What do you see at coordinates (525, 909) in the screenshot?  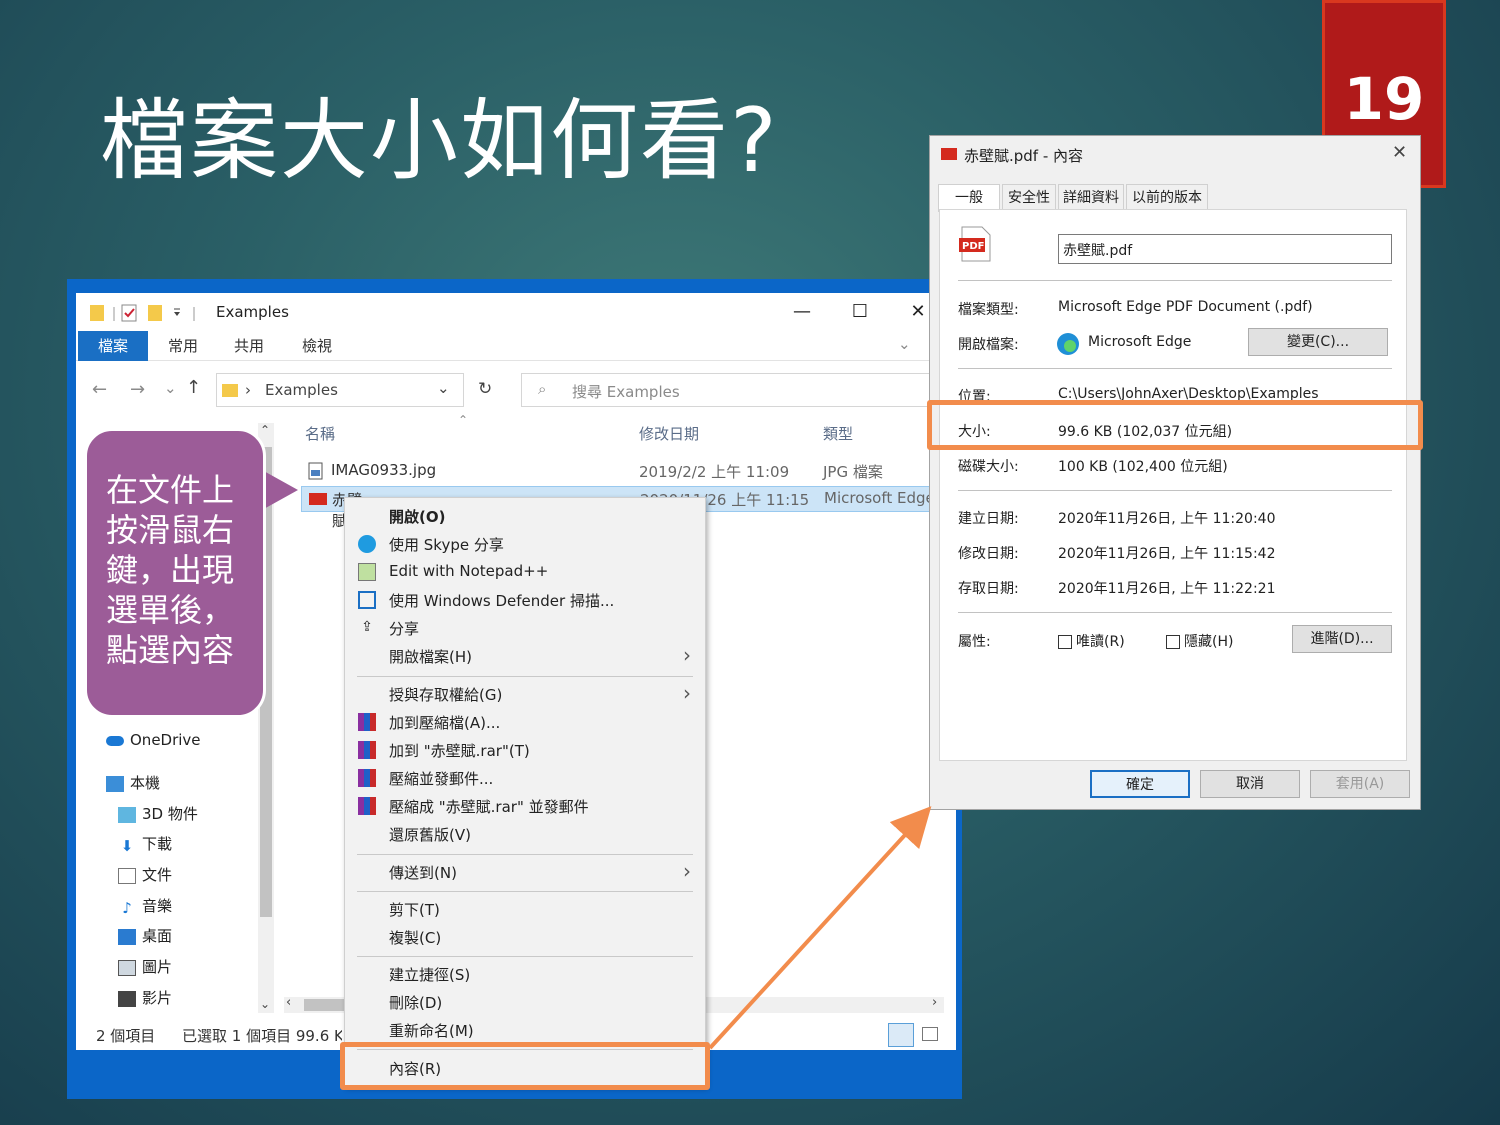 I see `menu-item-cut: 剪下(T)` at bounding box center [525, 909].